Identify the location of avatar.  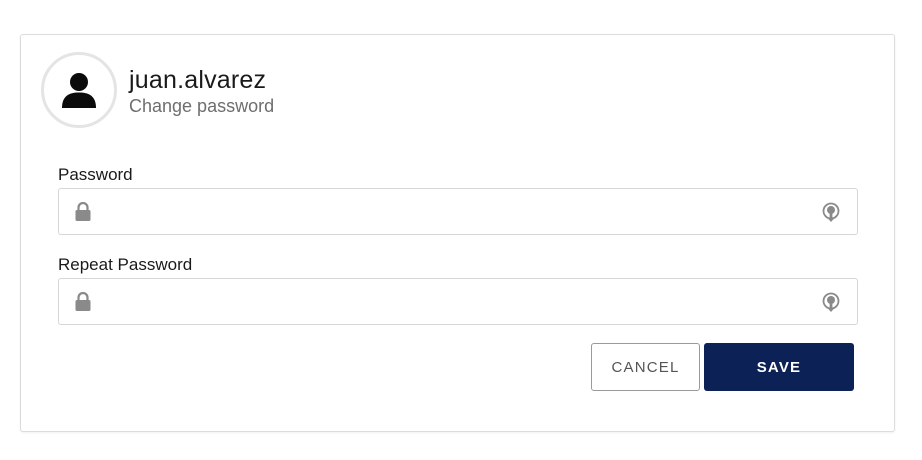
(79, 90).